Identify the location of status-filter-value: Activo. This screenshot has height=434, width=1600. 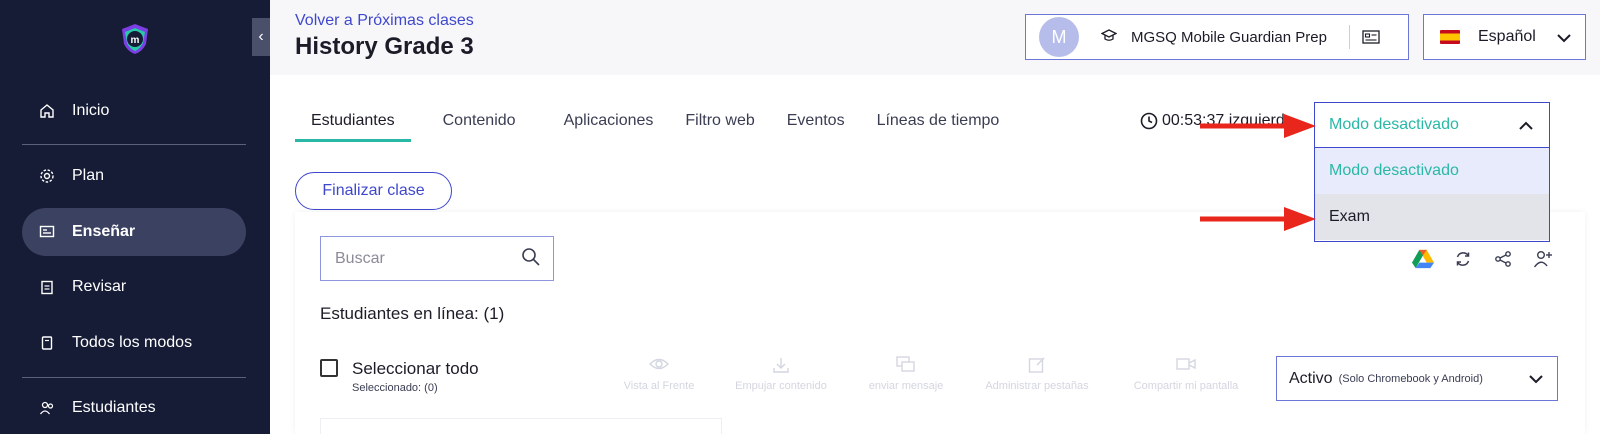
(1311, 378).